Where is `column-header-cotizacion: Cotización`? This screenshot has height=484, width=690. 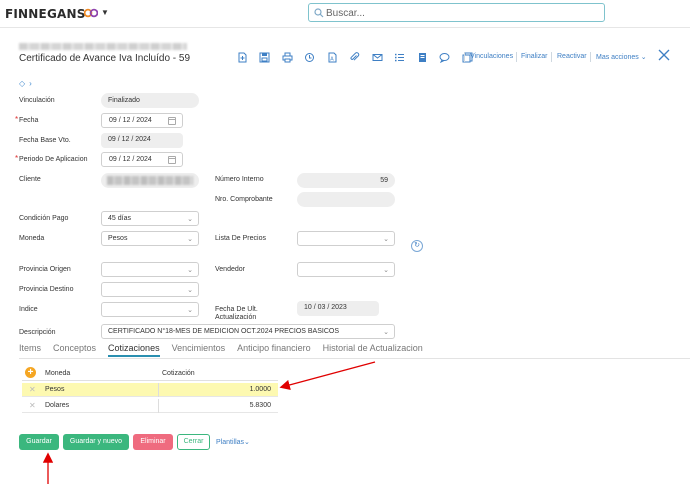 column-header-cotizacion: Cotización is located at coordinates (178, 373).